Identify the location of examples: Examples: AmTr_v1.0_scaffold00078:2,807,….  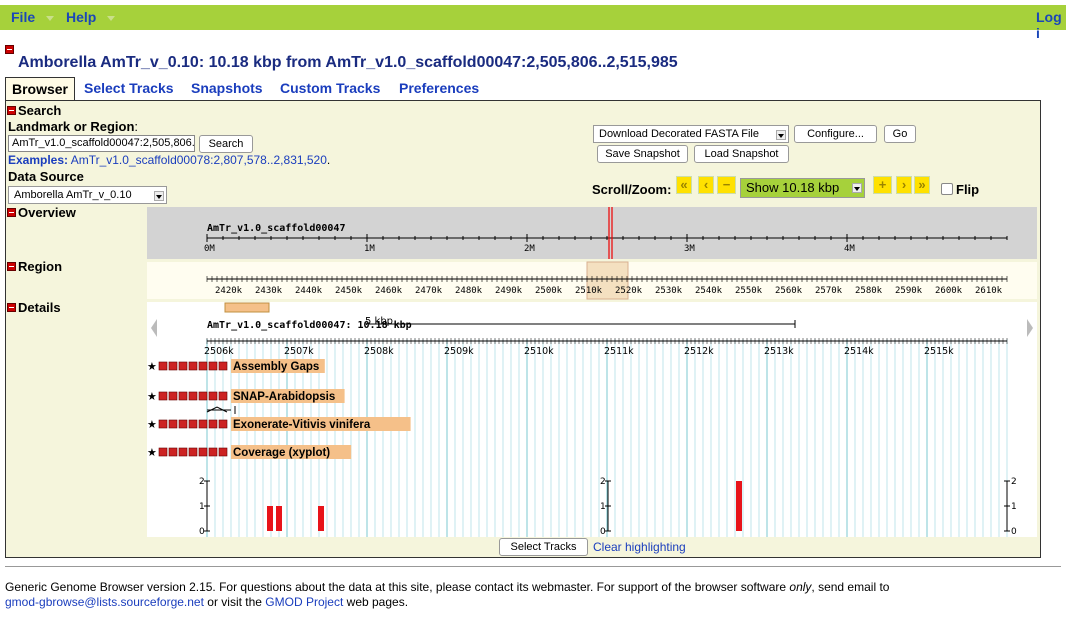
(169, 160).